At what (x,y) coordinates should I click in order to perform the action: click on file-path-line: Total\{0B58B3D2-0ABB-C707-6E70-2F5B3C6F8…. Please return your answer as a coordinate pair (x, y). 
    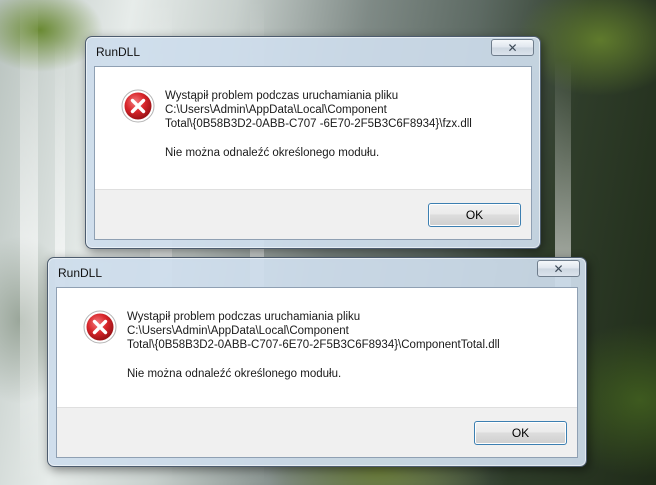
    Looking at the image, I should click on (313, 345).